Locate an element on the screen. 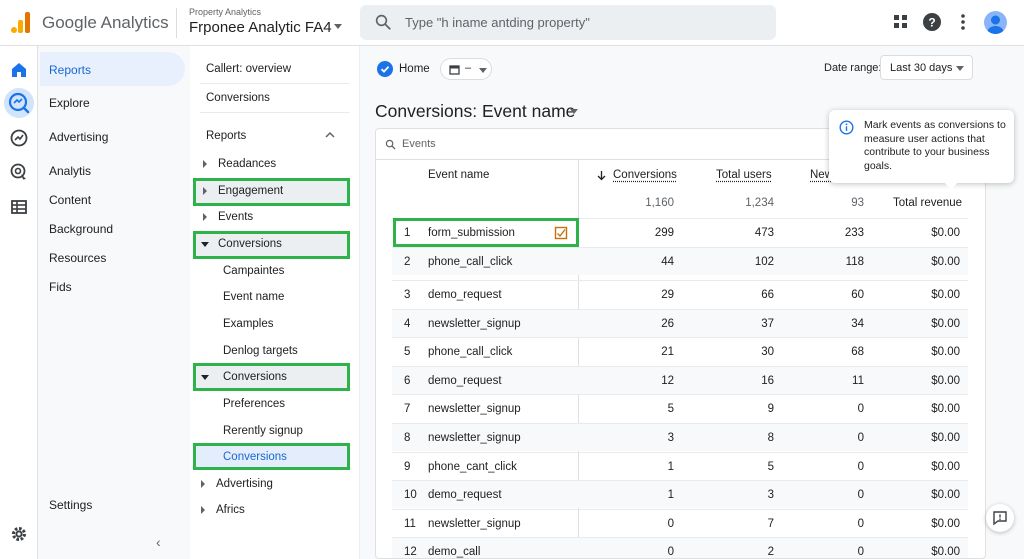 This screenshot has width=1024, height=559. header-total-users: Total users is located at coordinates (744, 175).